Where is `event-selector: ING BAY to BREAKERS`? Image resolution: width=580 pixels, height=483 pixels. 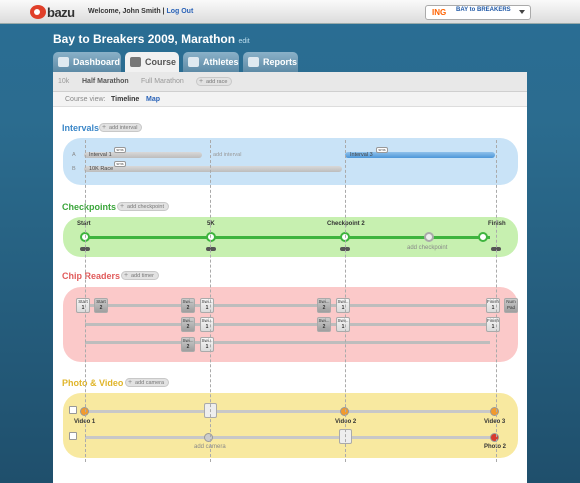
event-selector: ING BAY to BREAKERS is located at coordinates (478, 12).